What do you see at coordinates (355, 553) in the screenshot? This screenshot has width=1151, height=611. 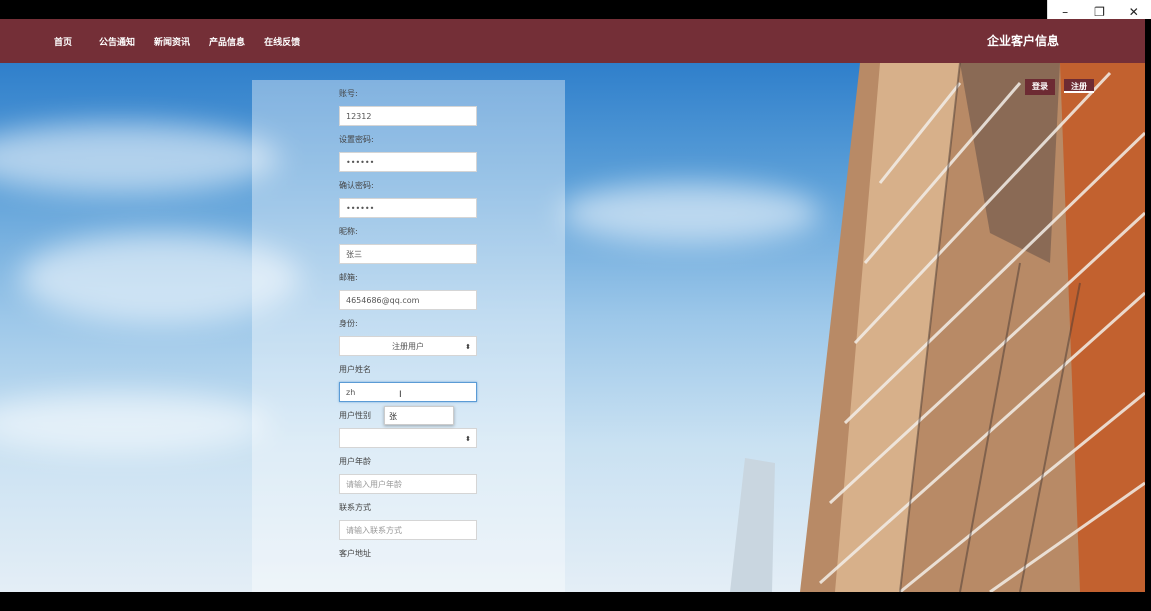 I see `address-label: 客户地址` at bounding box center [355, 553].